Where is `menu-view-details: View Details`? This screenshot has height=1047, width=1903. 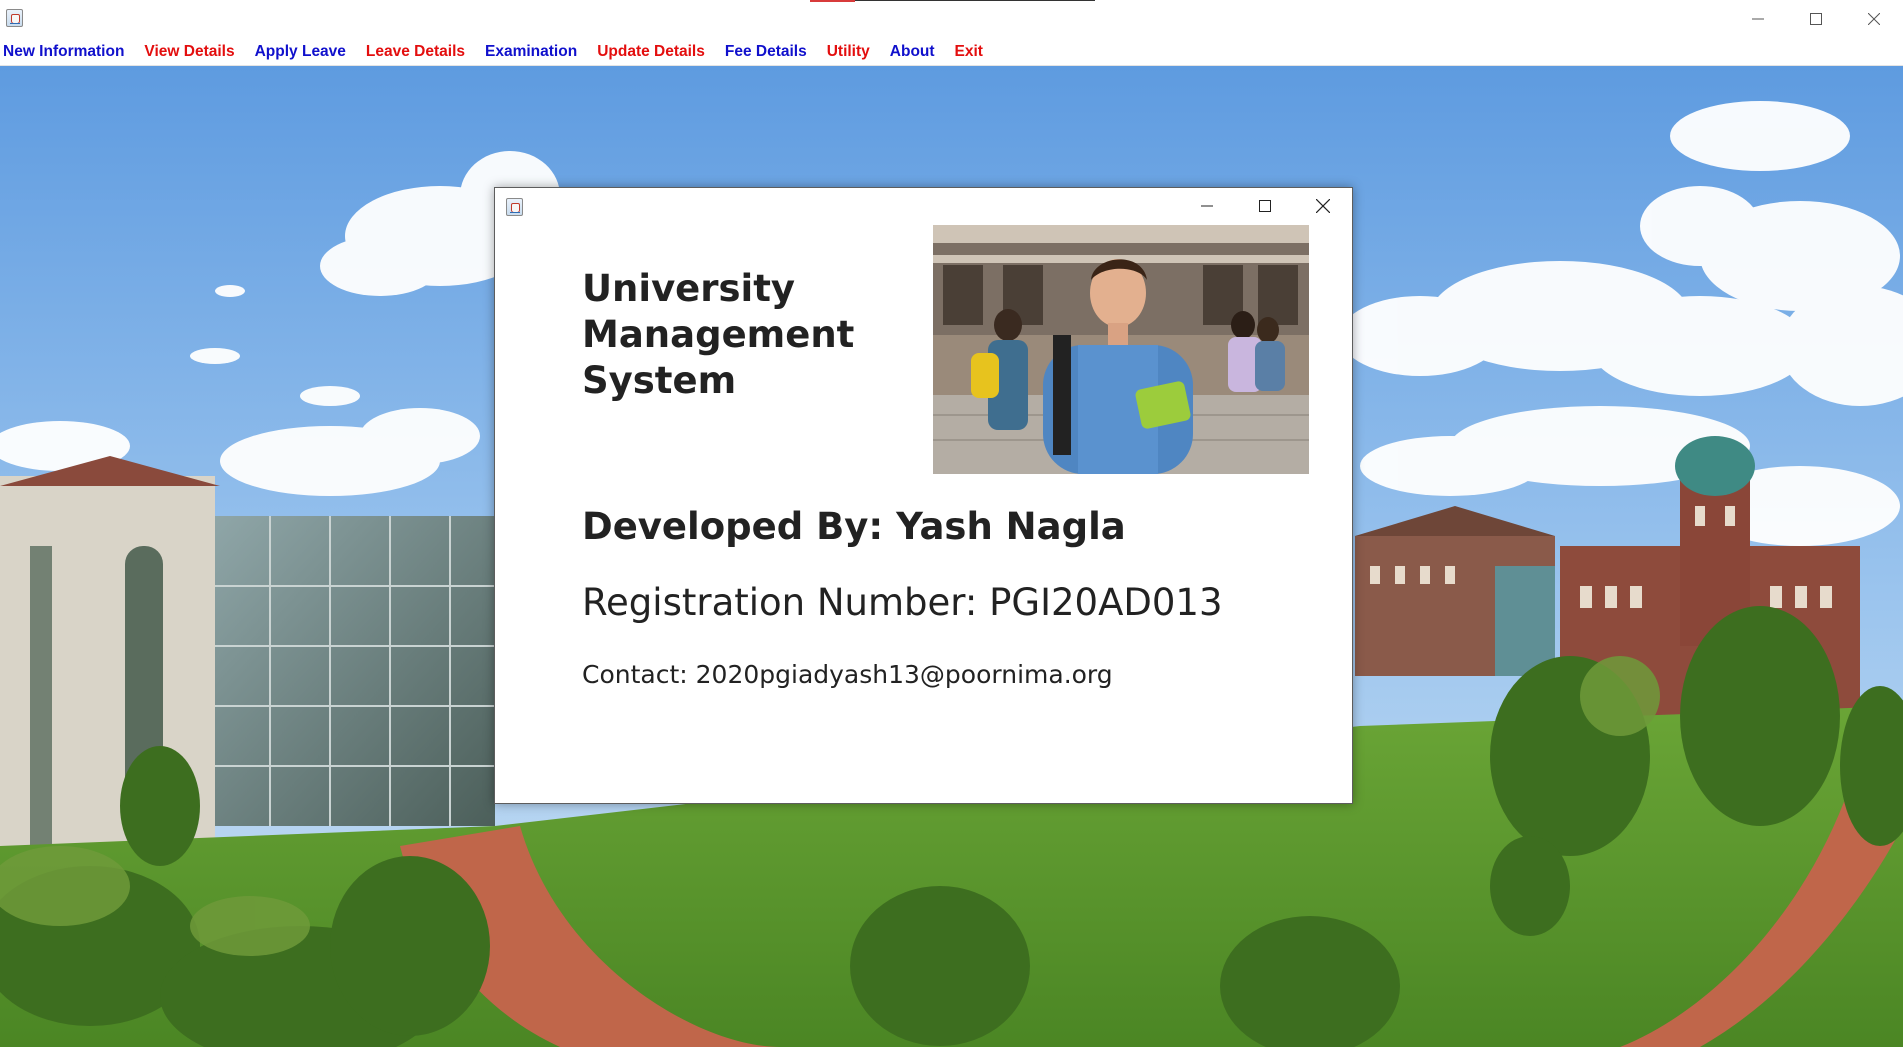
menu-view-details: View Details is located at coordinates (190, 52).